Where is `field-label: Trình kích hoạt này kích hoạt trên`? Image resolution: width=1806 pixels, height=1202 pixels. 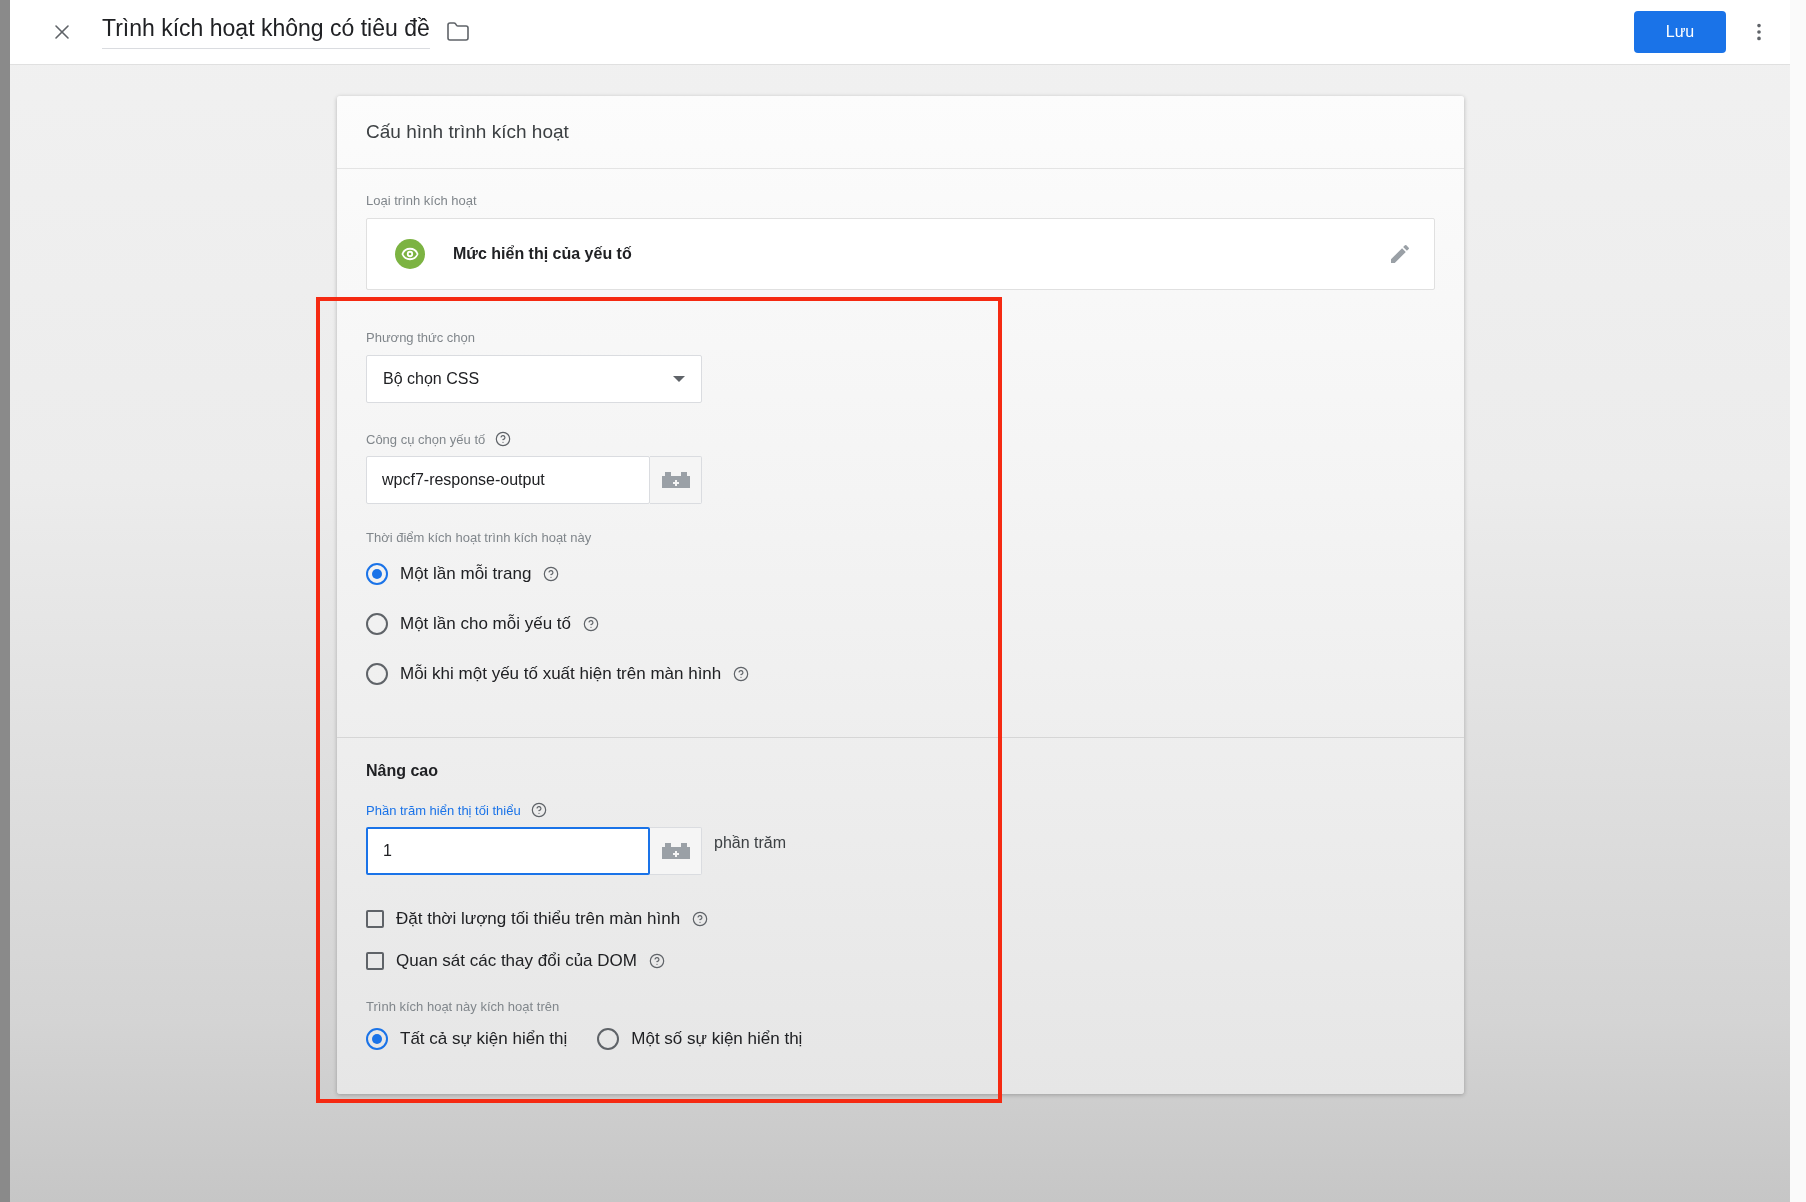
field-label: Trình kích hoạt này kích hoạt trên is located at coordinates (463, 1006).